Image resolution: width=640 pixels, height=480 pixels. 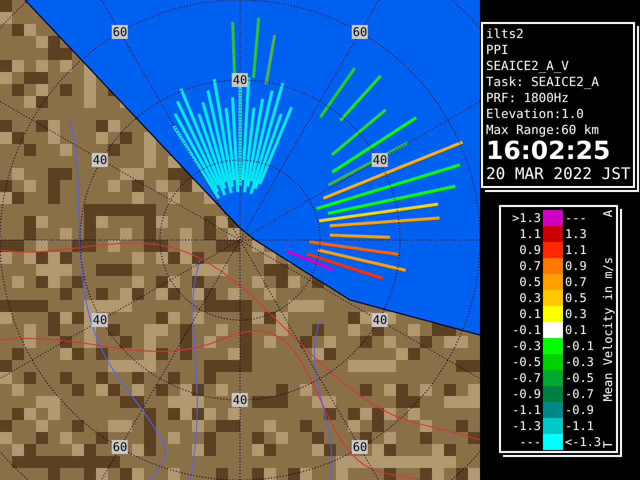 I want to click on legend-high-value: 1.1, so click(x=576, y=250).